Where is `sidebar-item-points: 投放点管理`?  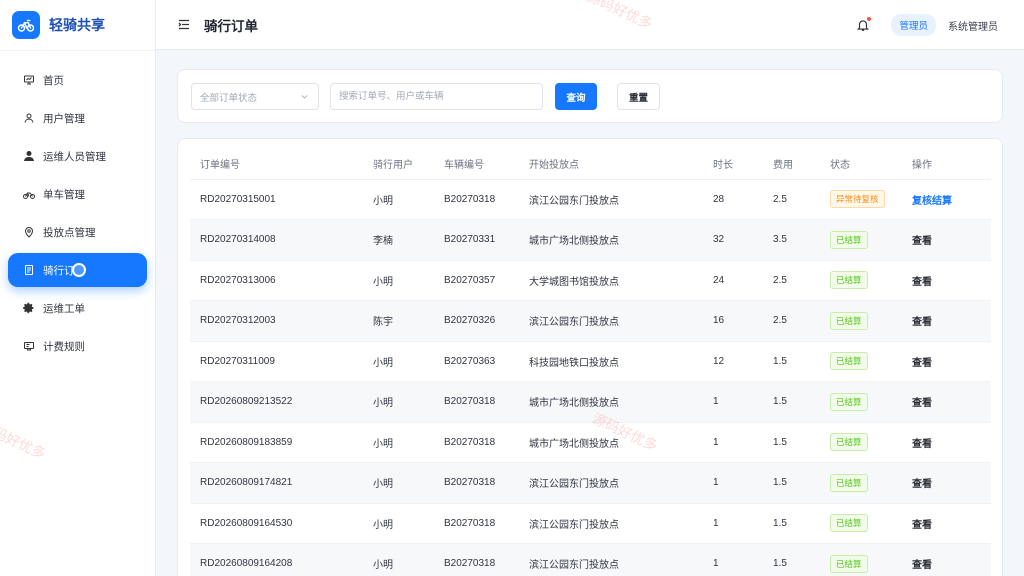 sidebar-item-points: 投放点管理 is located at coordinates (77, 232).